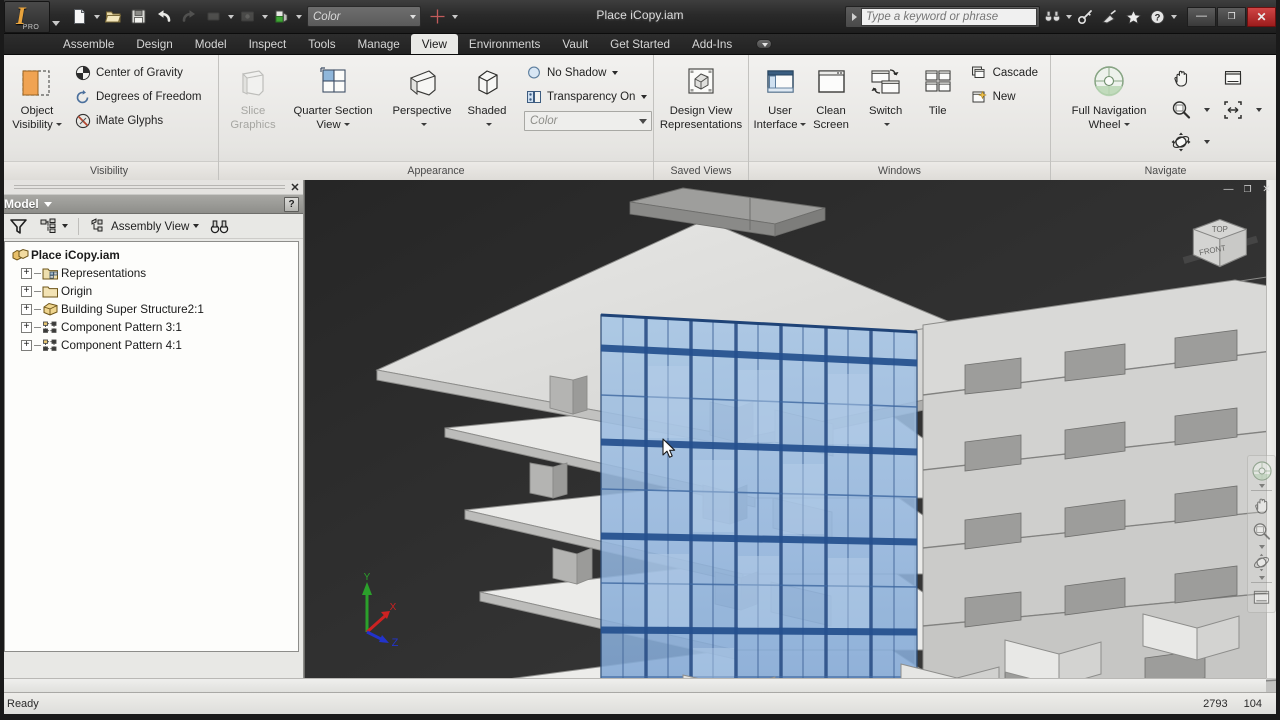 Image resolution: width=1280 pixels, height=720 pixels. I want to click on cascade-button: Cascade, so click(1005, 72).